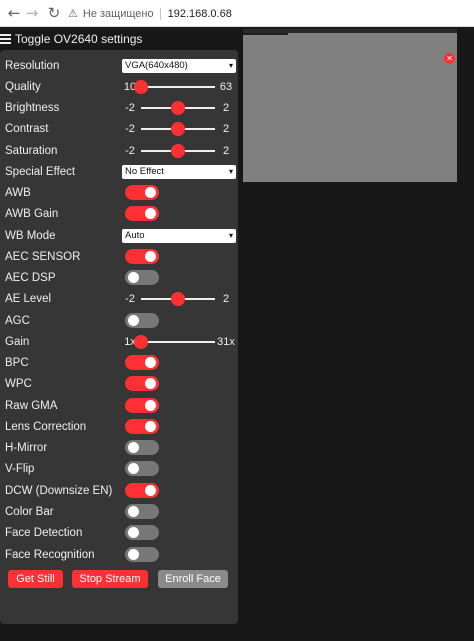  Describe the element at coordinates (179, 171) in the screenshot. I see `special-effect-select: No Effect ▾` at that location.